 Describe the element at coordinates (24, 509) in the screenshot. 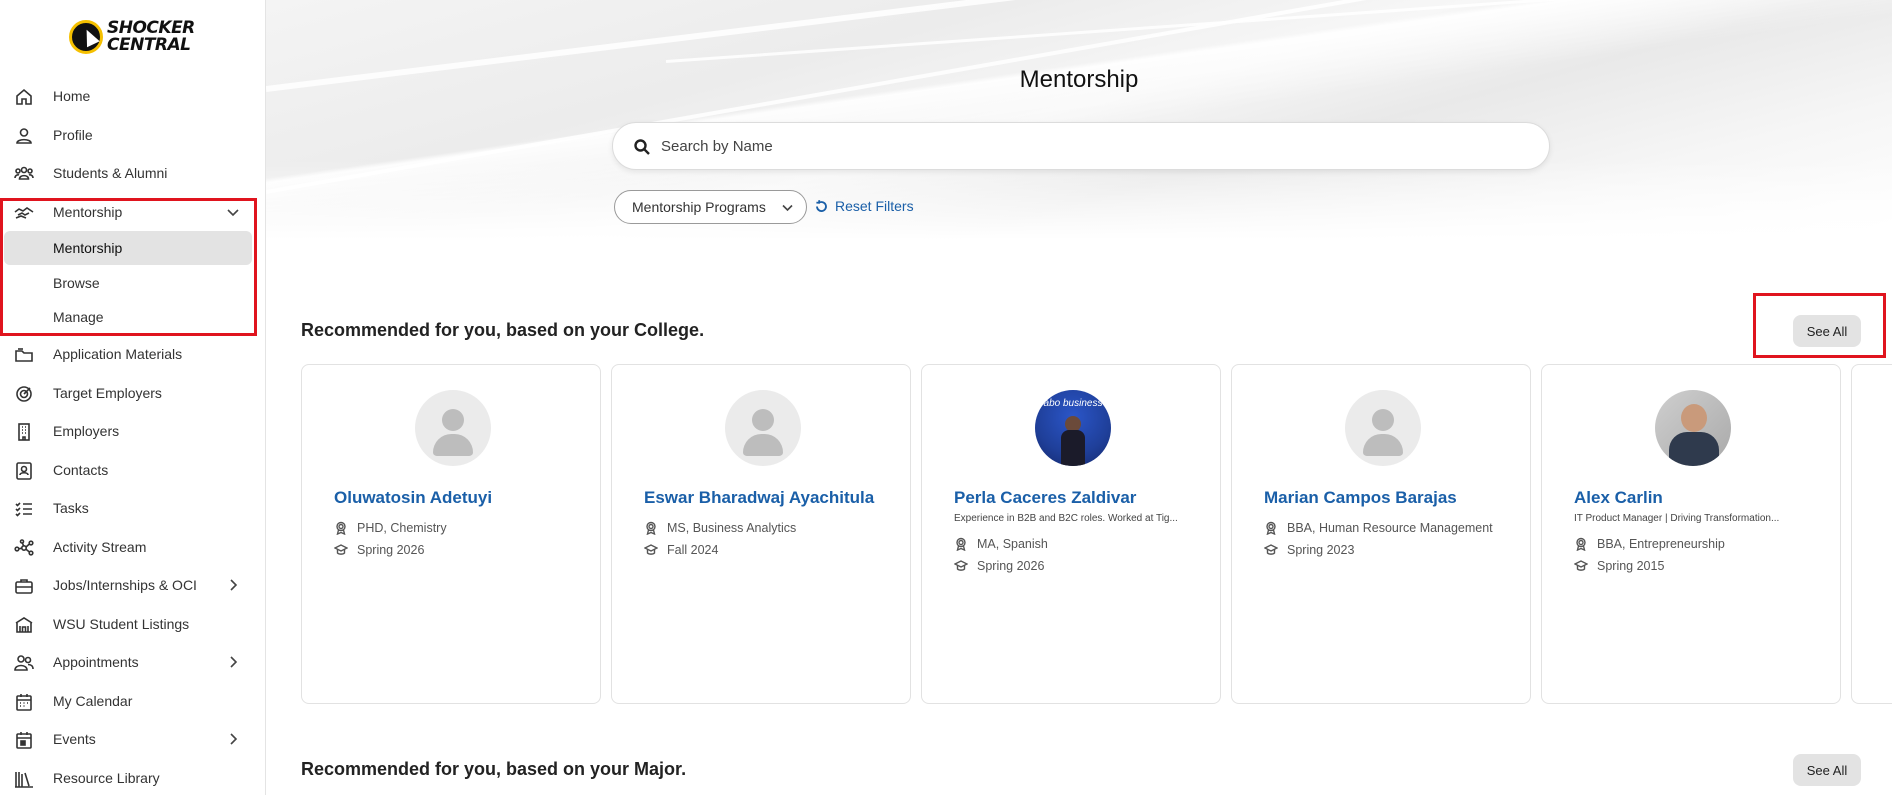

I see `checklist-icon` at that location.